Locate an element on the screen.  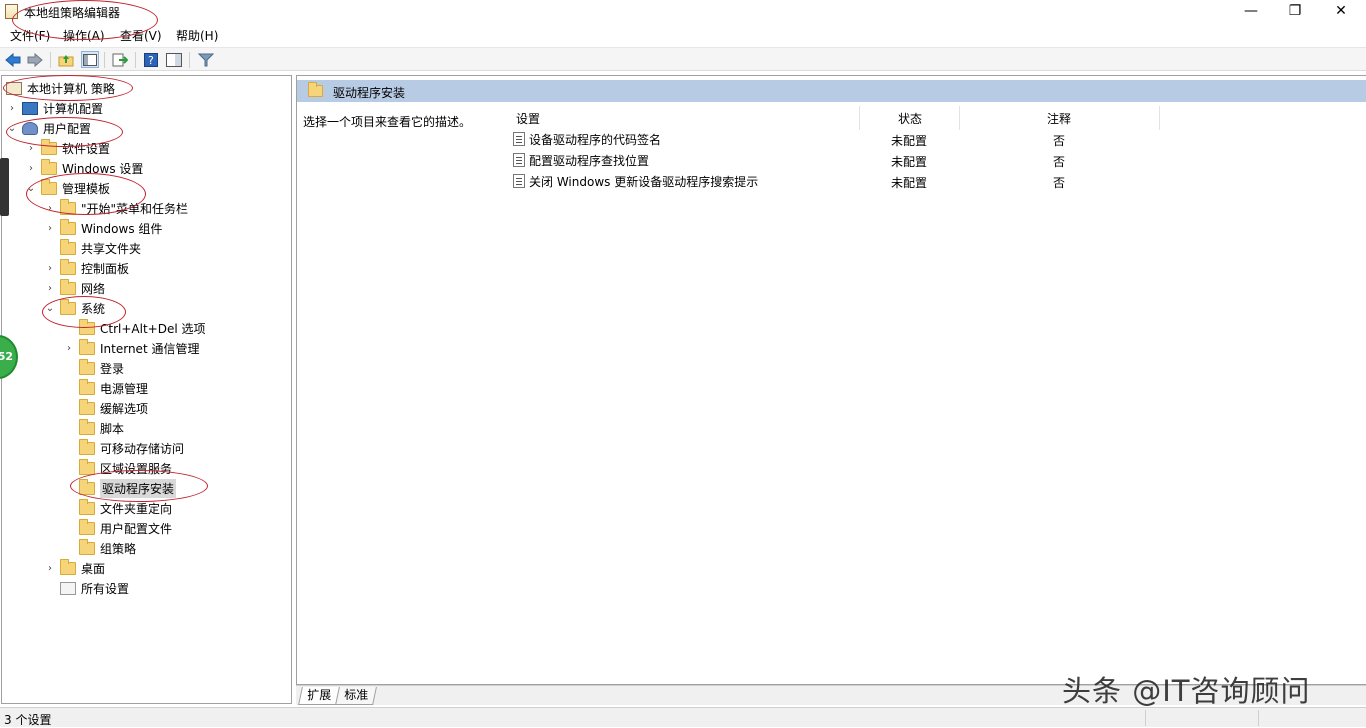
table-row: 配置驱动程序查找位置 is located at coordinates (581, 160).